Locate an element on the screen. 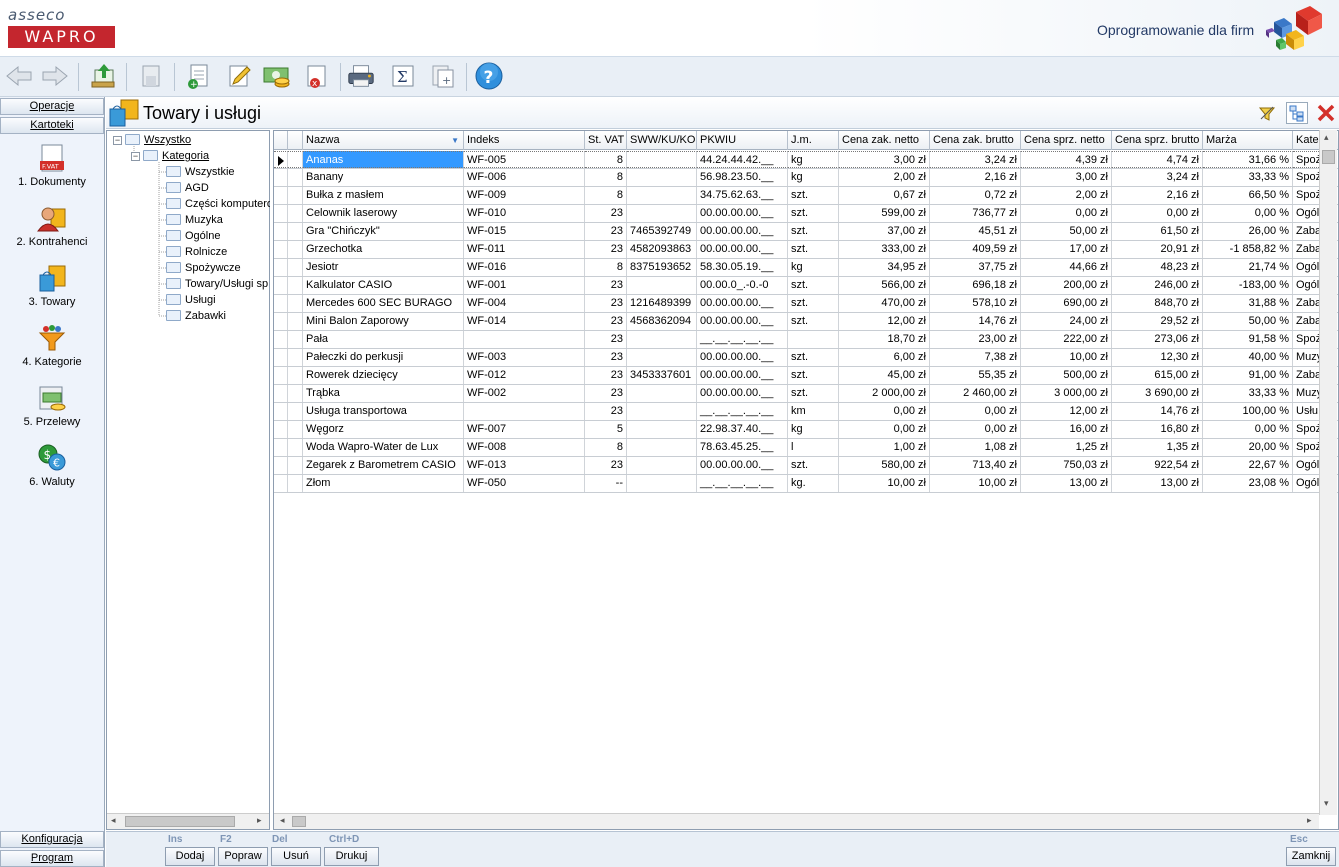  header-sww: SWW/KU/KO is located at coordinates (662, 140).